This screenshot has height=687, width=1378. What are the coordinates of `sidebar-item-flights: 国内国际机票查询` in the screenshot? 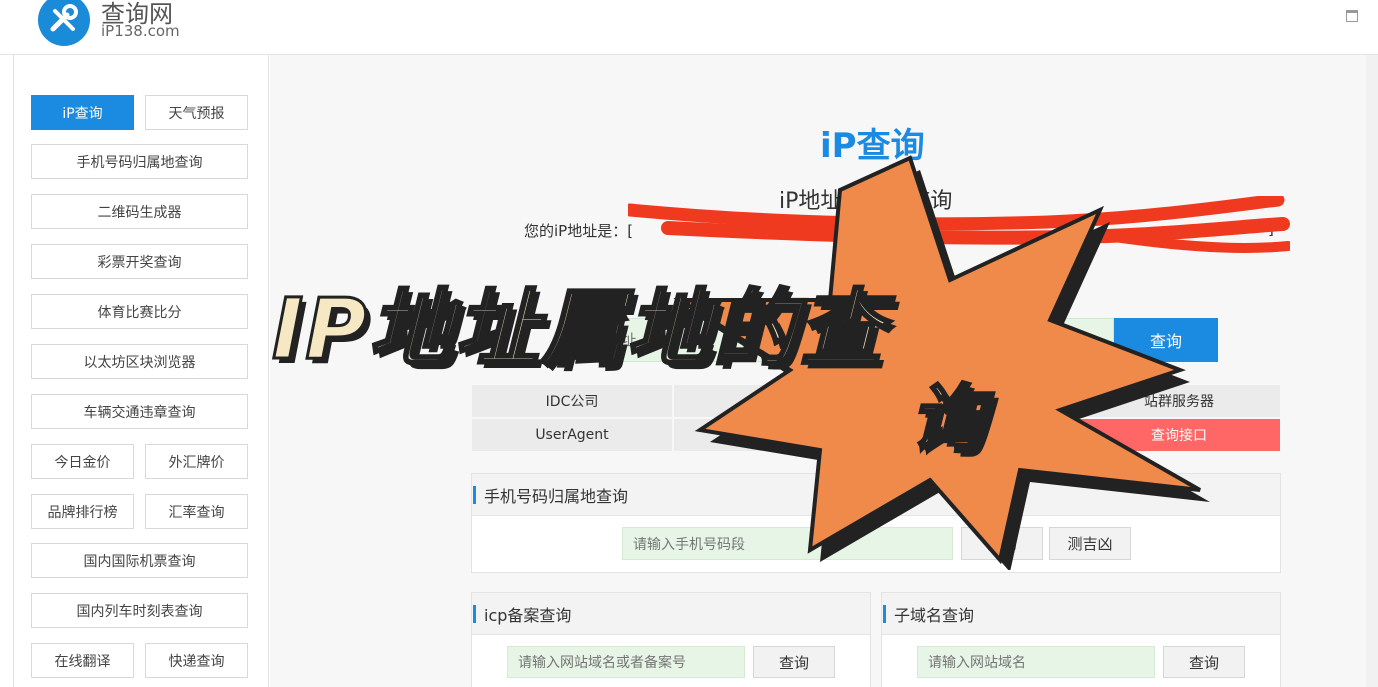 It's located at (139, 560).